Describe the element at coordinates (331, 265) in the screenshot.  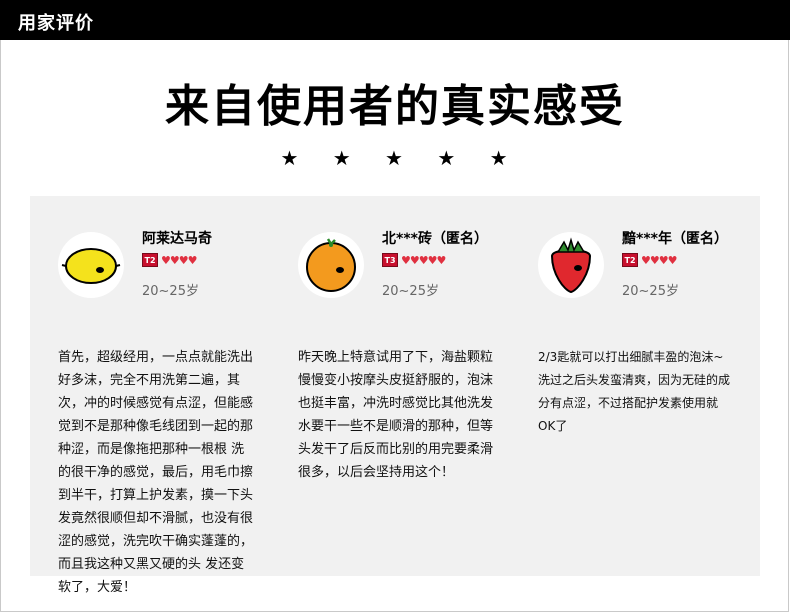
I see `orange-icon` at that location.